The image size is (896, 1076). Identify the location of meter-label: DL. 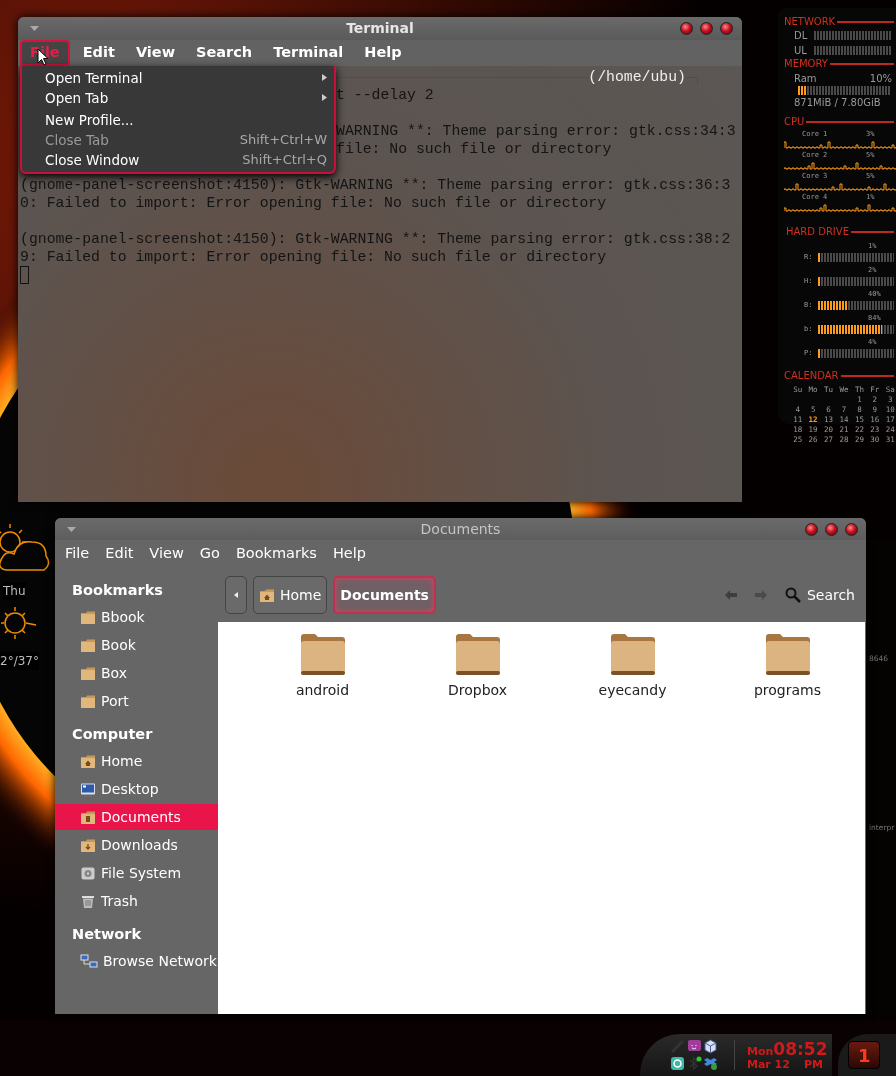
(801, 36).